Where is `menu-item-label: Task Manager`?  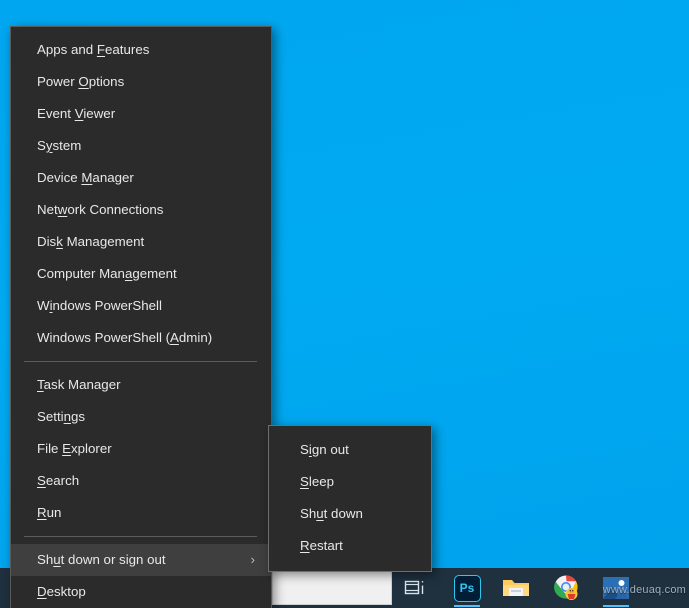
menu-item-label: Task Manager is located at coordinates (79, 384).